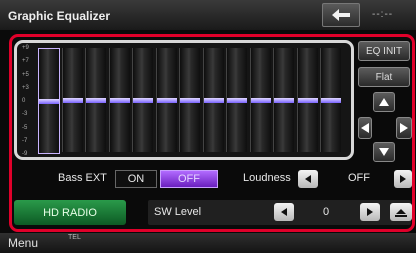 The width and height of the screenshot is (416, 253). Describe the element at coordinates (267, 178) in the screenshot. I see `loudness-label: Loudness` at that location.